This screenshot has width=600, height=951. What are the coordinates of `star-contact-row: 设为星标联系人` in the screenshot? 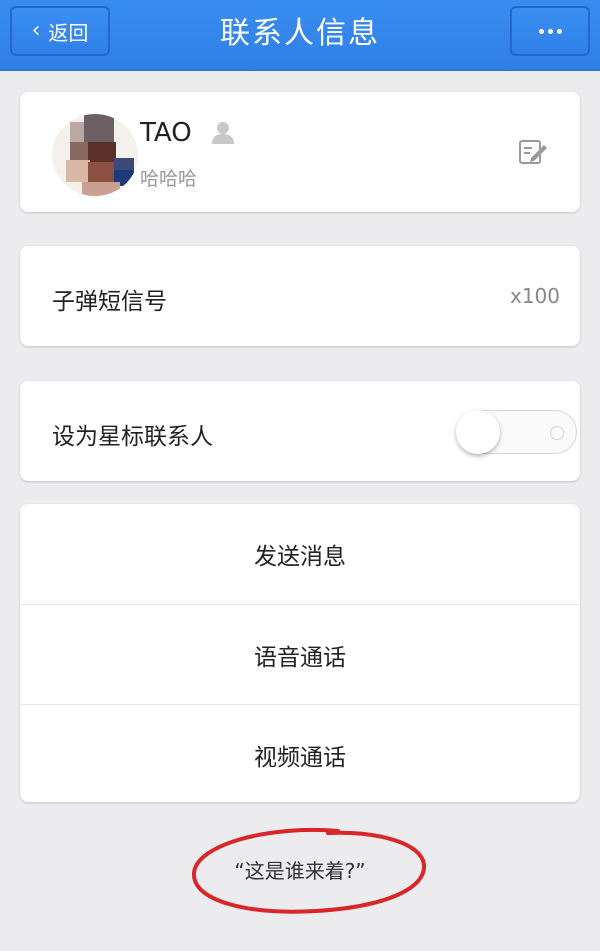 It's located at (300, 431).